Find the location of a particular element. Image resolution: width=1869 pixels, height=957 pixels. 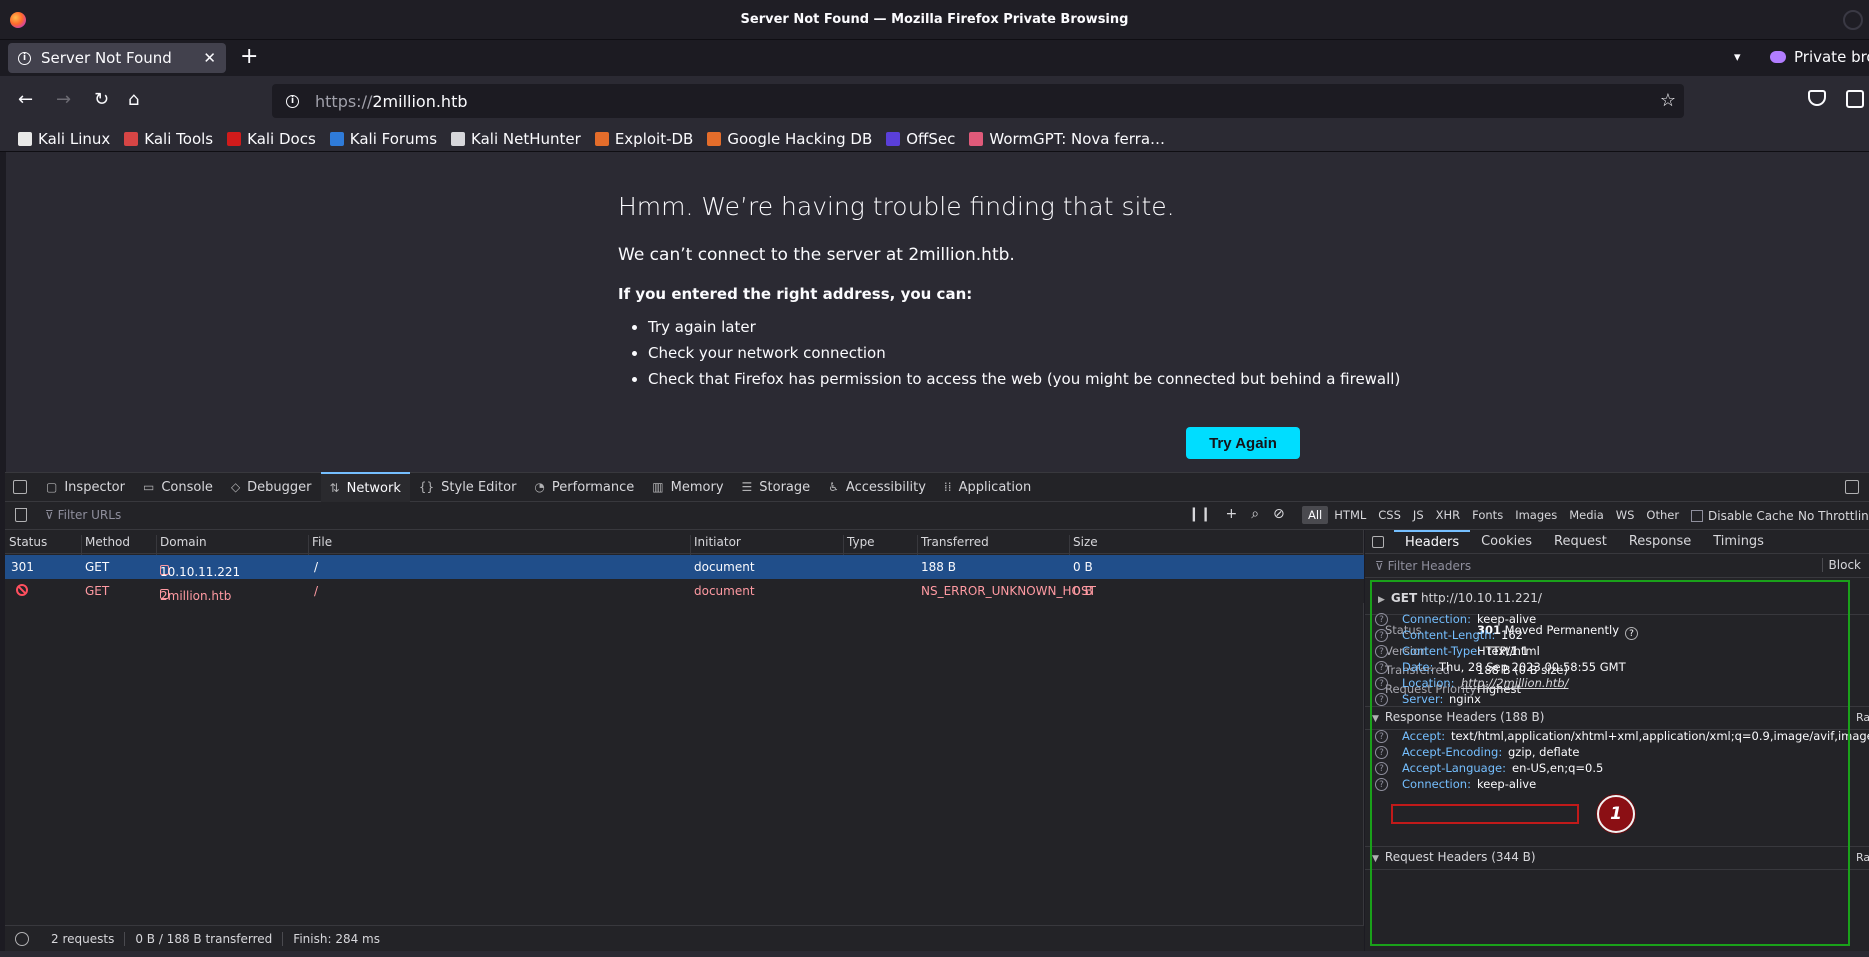

tab-headers: Headers is located at coordinates (1432, 541).